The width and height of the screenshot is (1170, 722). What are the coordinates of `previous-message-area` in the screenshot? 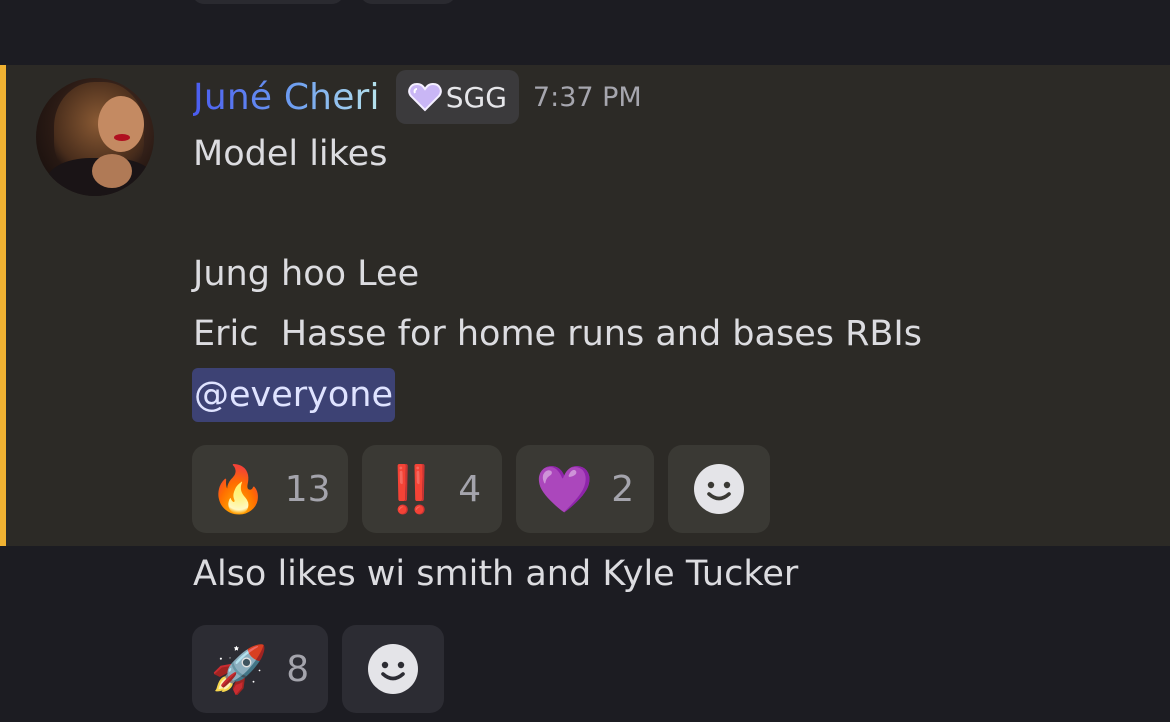 It's located at (585, 32).